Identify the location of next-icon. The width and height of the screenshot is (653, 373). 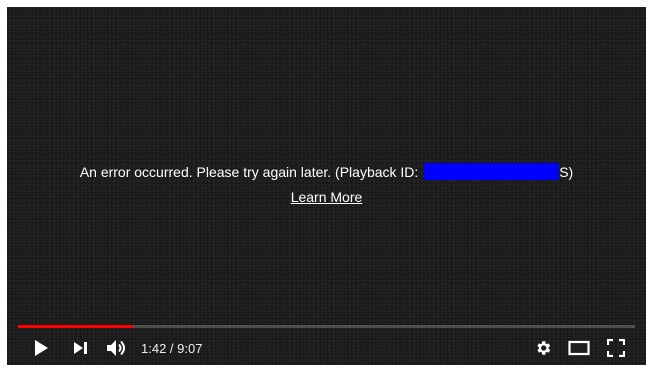
(80, 348).